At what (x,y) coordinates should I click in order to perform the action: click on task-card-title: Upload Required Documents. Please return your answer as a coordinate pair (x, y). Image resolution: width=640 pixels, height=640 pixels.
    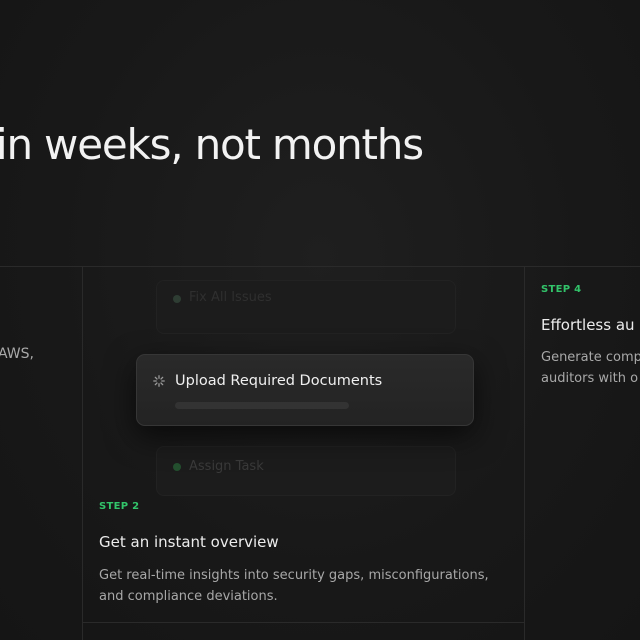
    Looking at the image, I should click on (279, 381).